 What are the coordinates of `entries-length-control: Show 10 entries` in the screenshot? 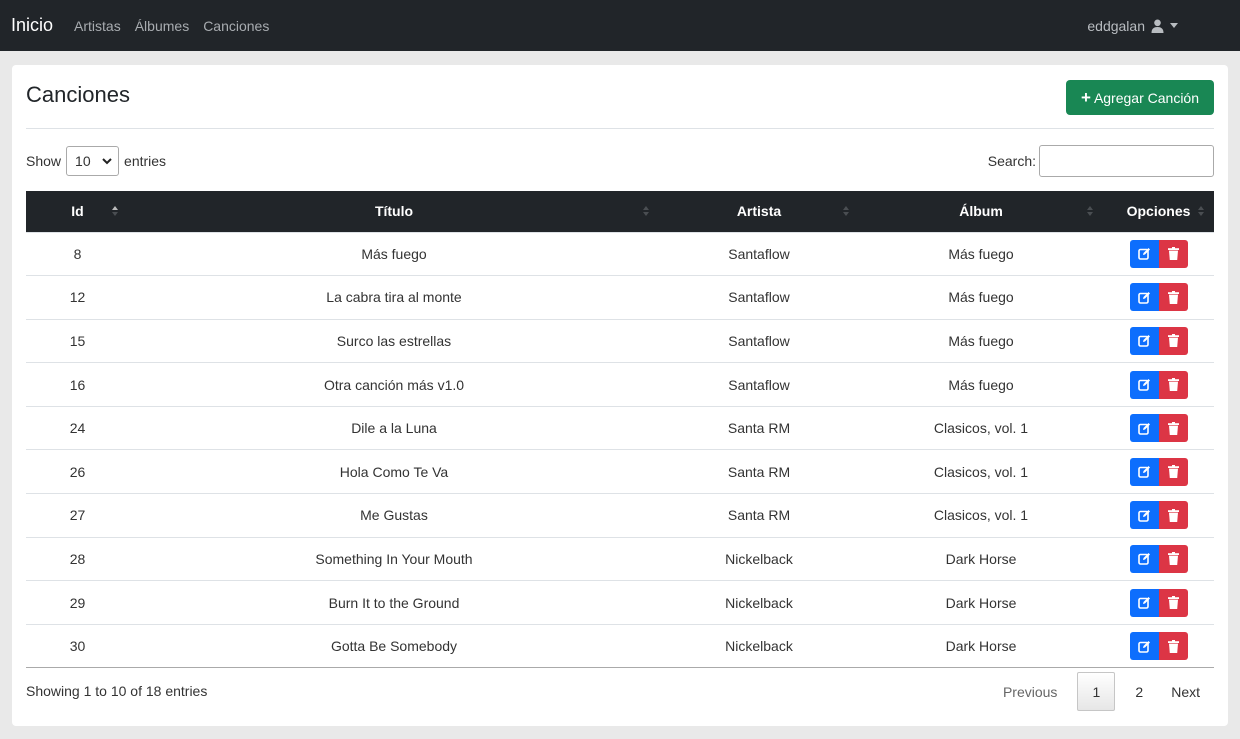 It's located at (96, 161).